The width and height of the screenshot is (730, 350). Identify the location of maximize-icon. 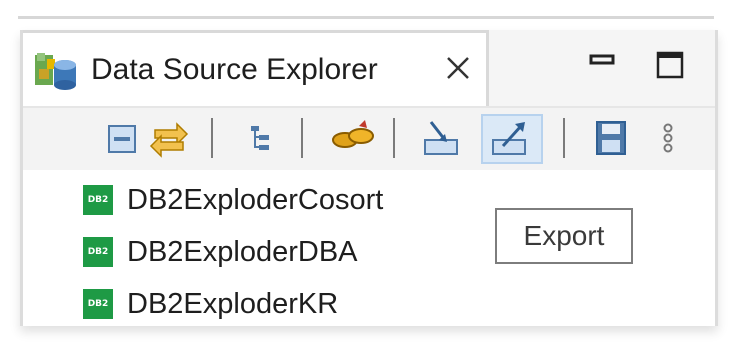
(670, 65).